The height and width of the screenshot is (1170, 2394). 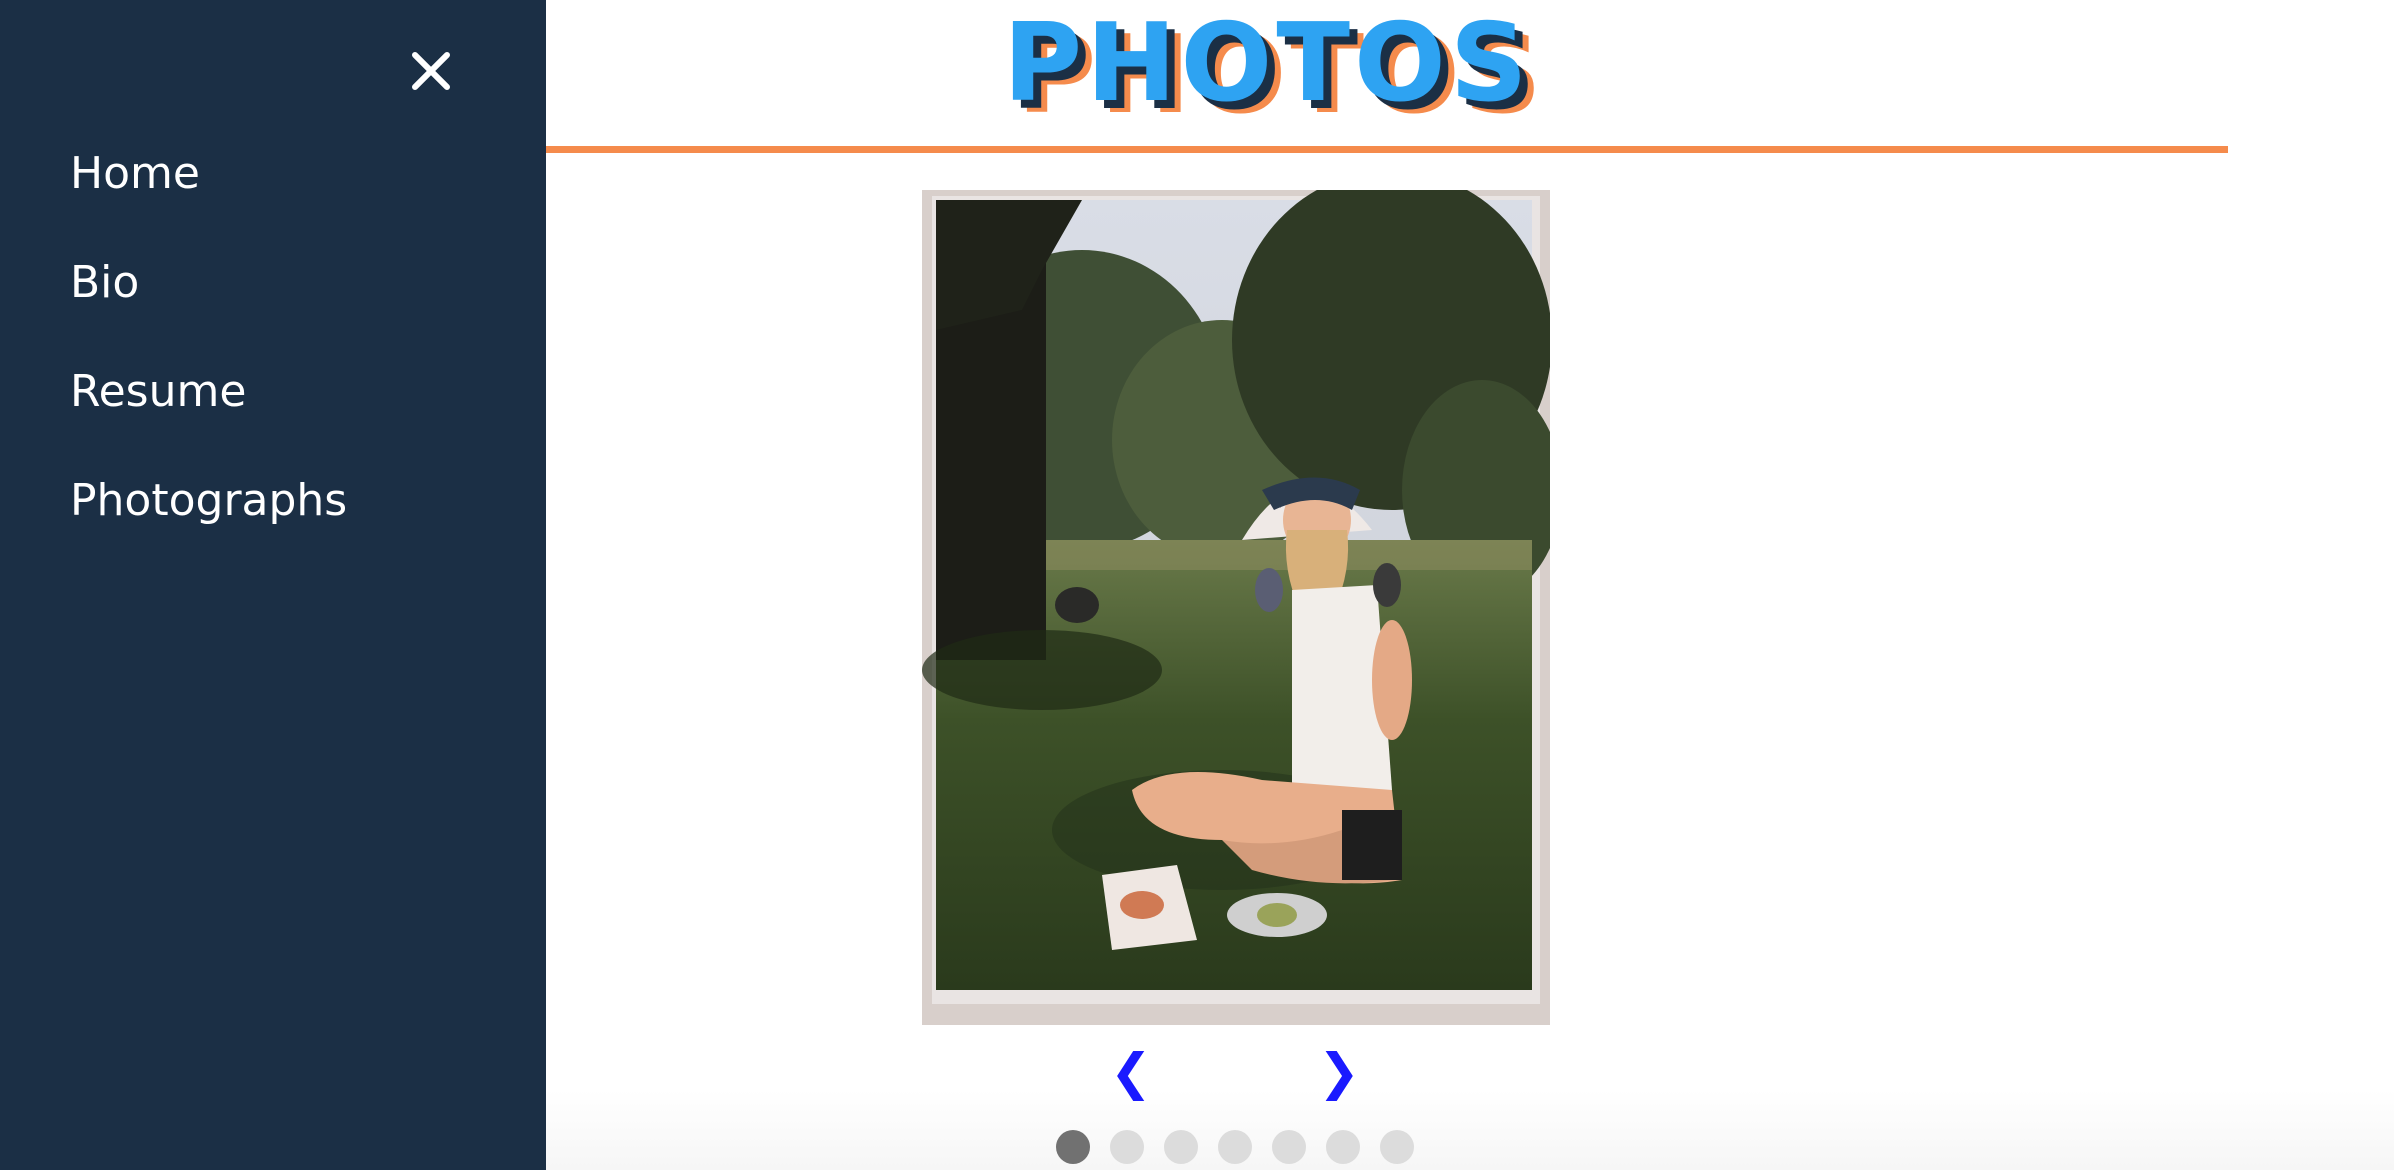 What do you see at coordinates (208, 303) in the screenshot?
I see `nav-item-bio: Bio` at bounding box center [208, 303].